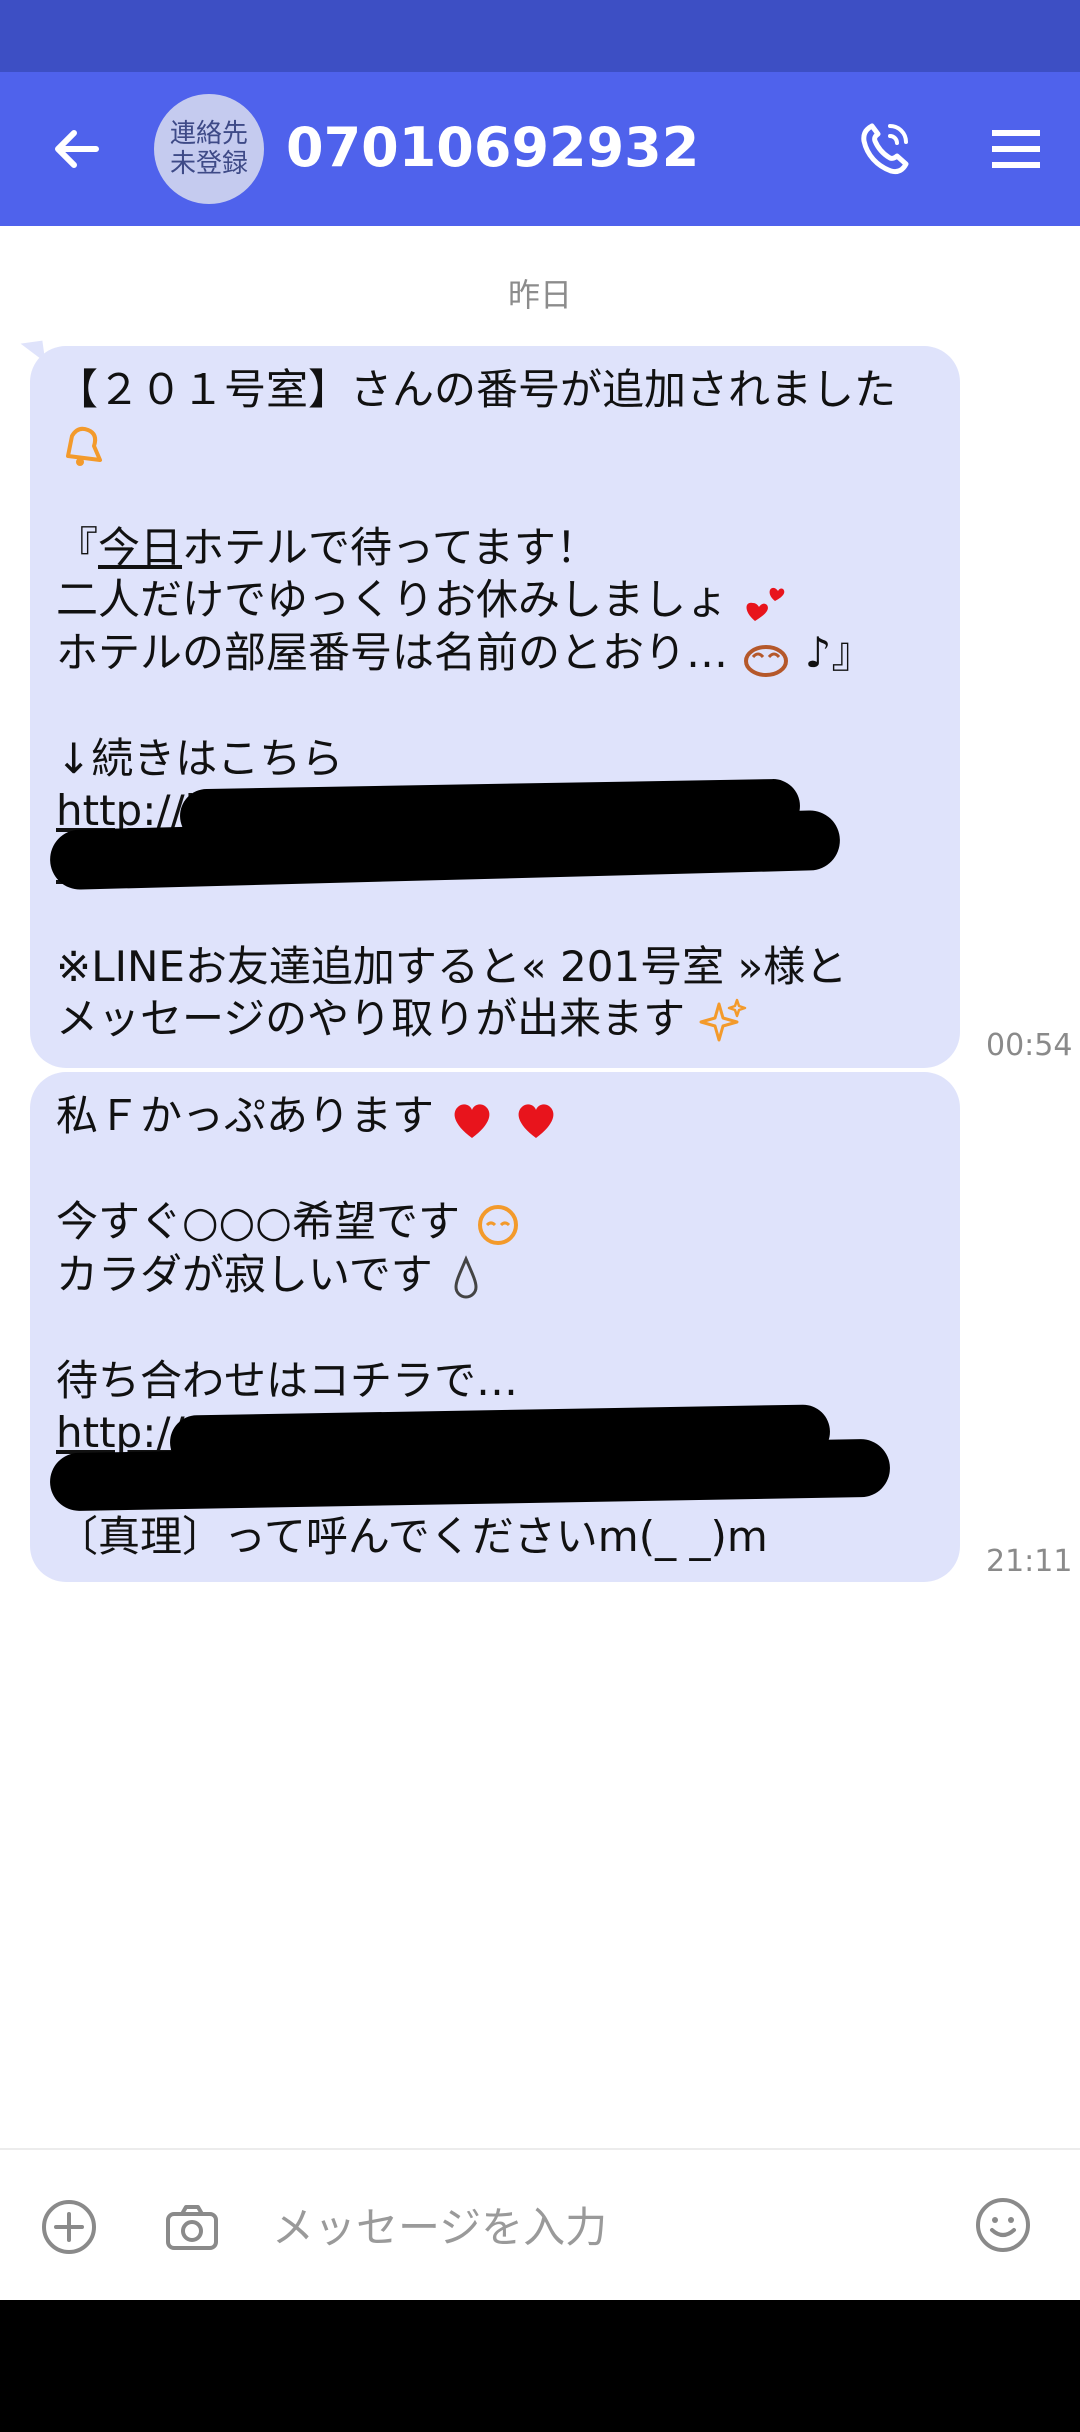 The image size is (1080, 2432). I want to click on message-text: 『, so click(77, 547).